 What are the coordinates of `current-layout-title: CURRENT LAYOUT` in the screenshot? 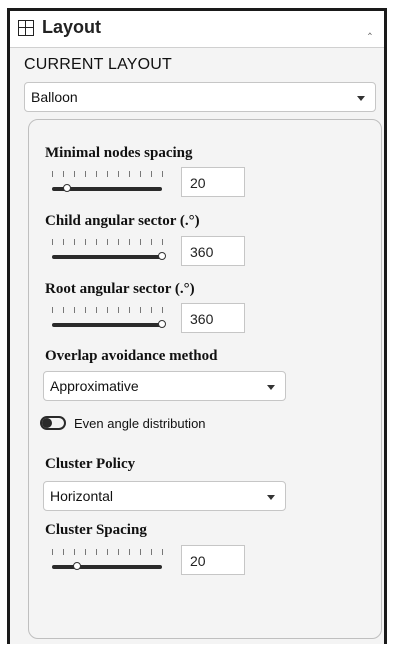 It's located at (98, 64).